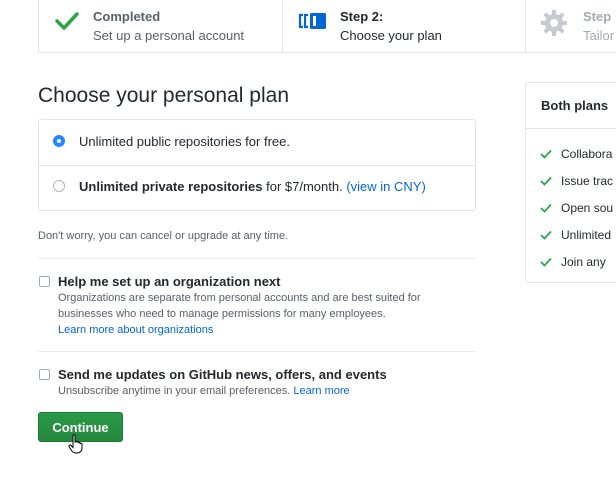 The width and height of the screenshot is (616, 484). Describe the element at coordinates (587, 181) in the screenshot. I see `feature-label: Issue trac` at that location.